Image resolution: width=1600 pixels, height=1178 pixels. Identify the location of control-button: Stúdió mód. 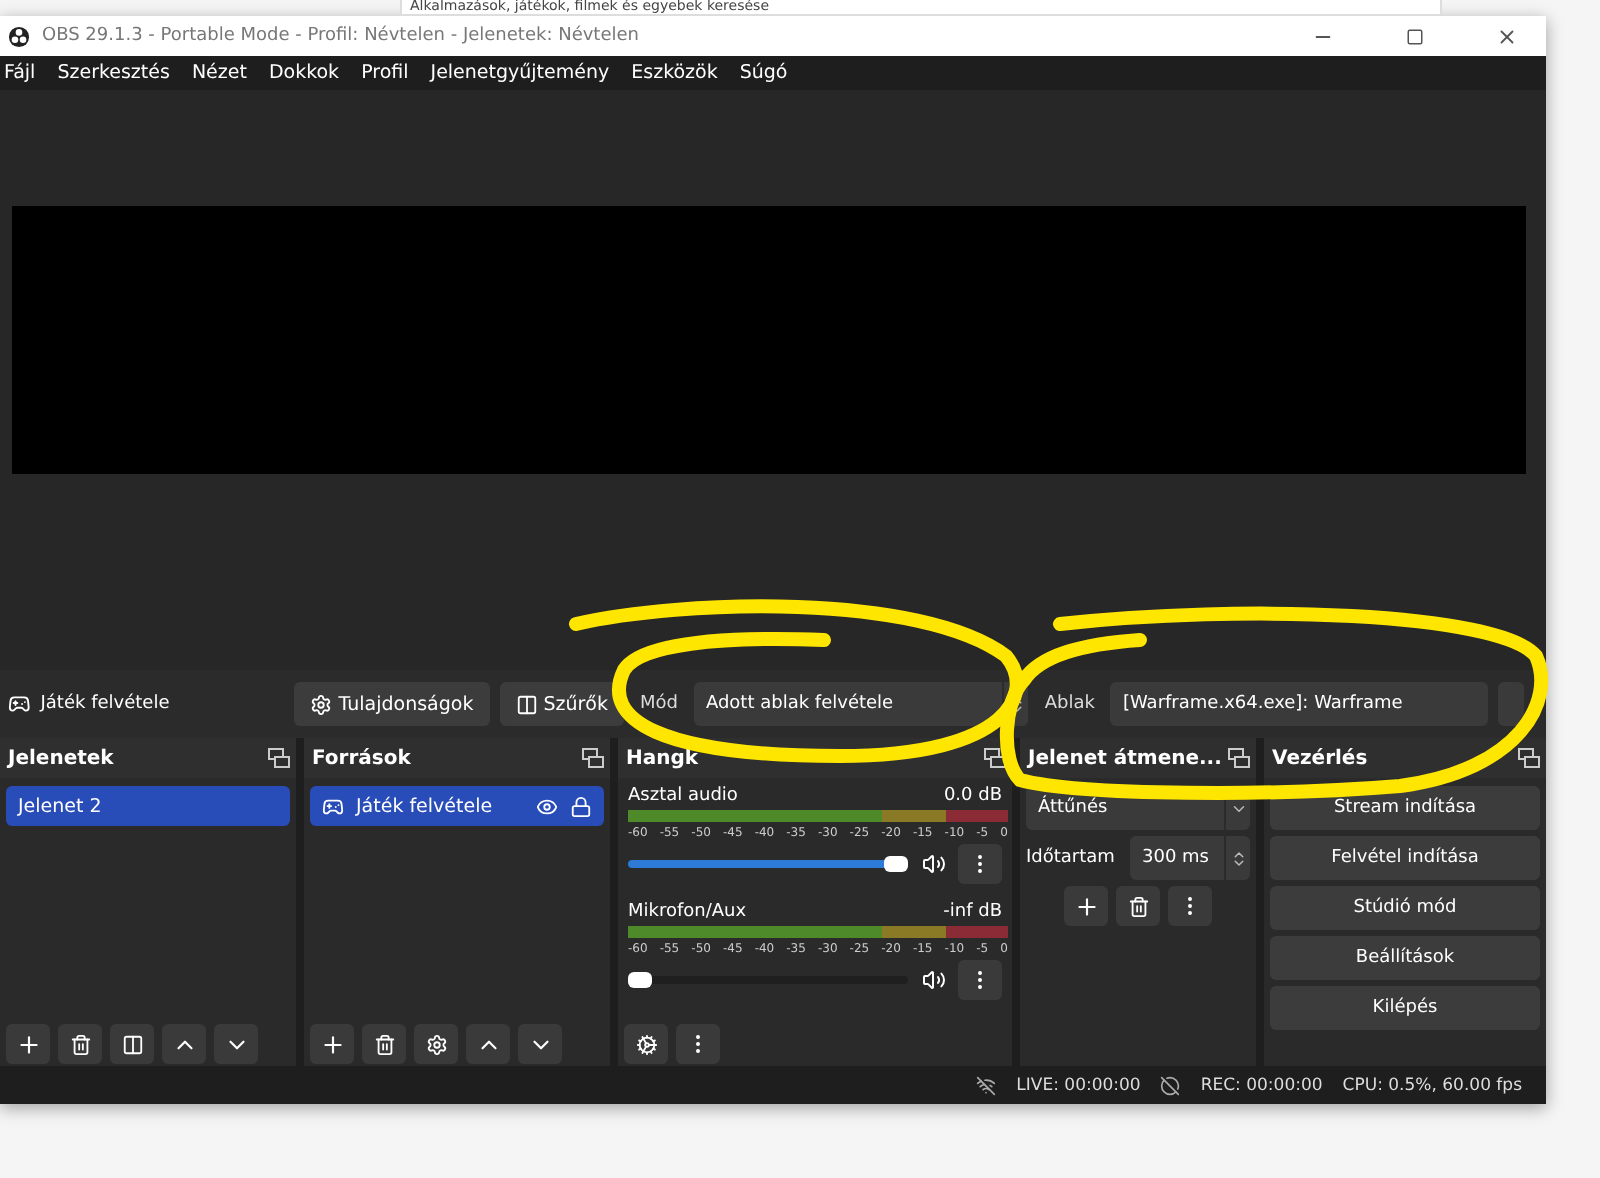
(1405, 908).